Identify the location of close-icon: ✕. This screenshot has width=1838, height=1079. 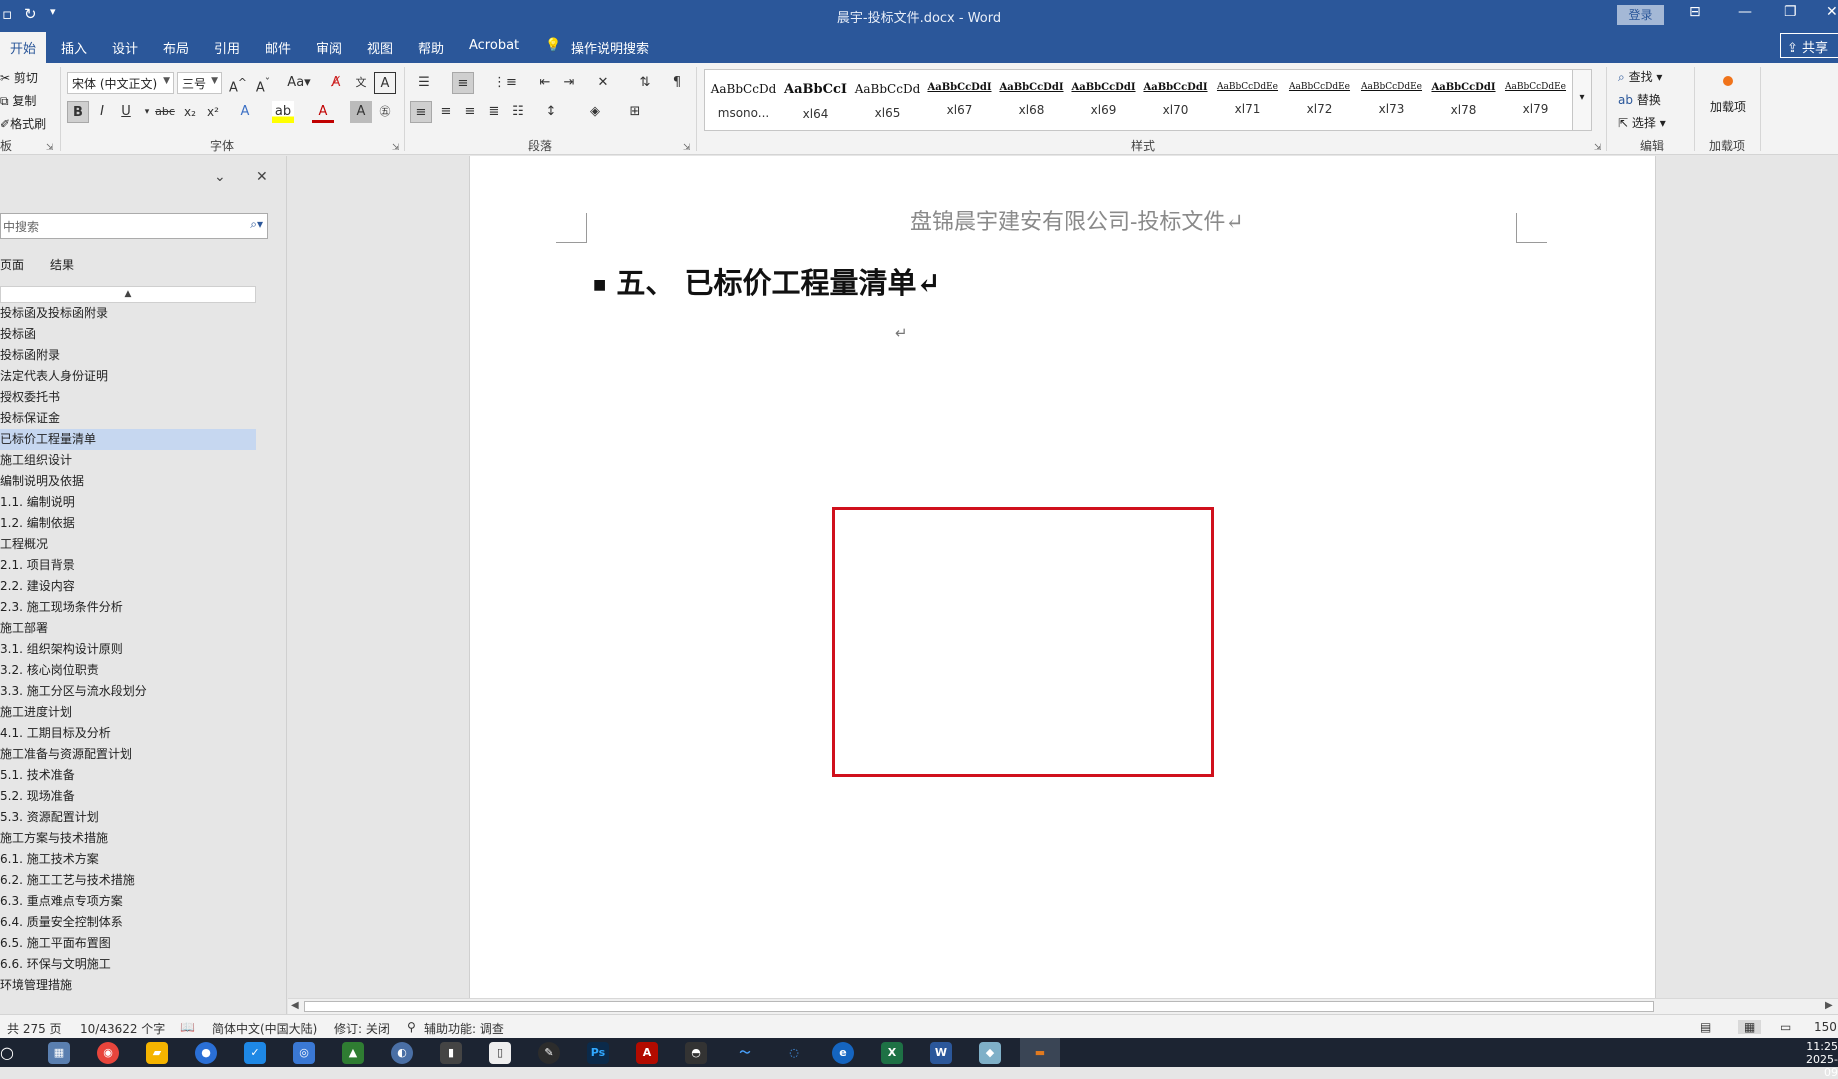
(1832, 12).